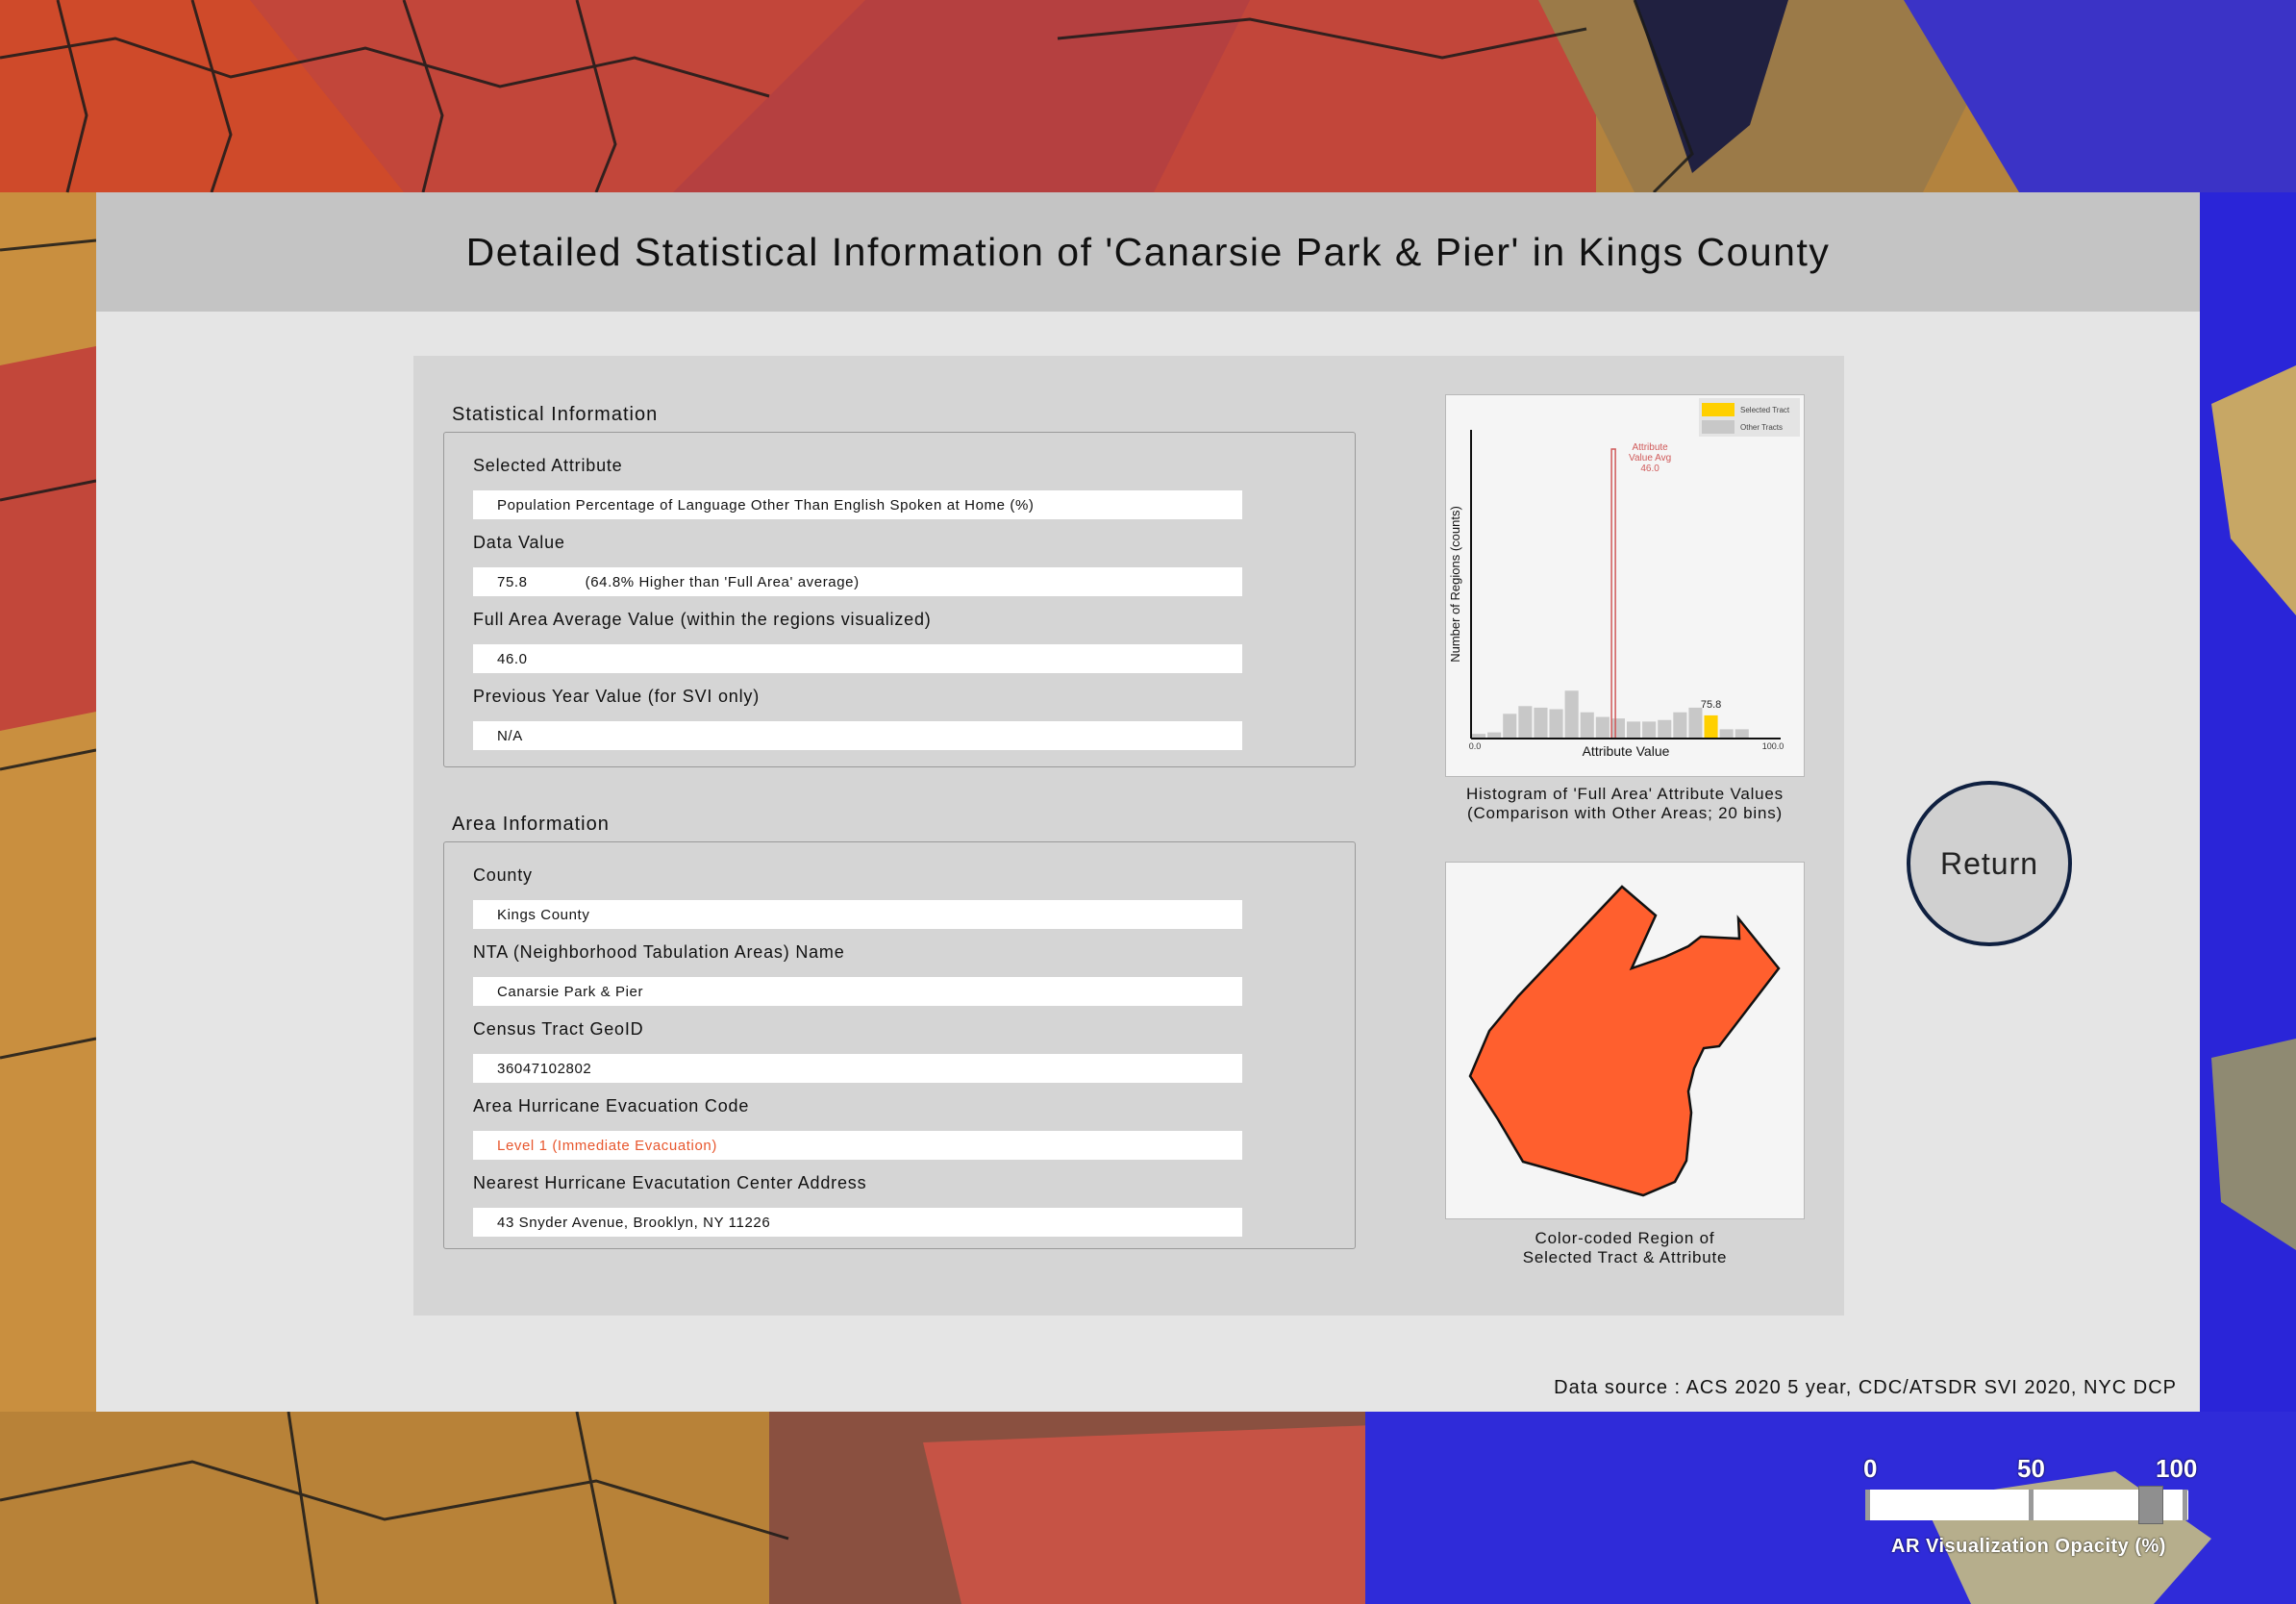  Describe the element at coordinates (1650, 458) in the screenshot. I see `average-line-label: Value Avg` at that location.